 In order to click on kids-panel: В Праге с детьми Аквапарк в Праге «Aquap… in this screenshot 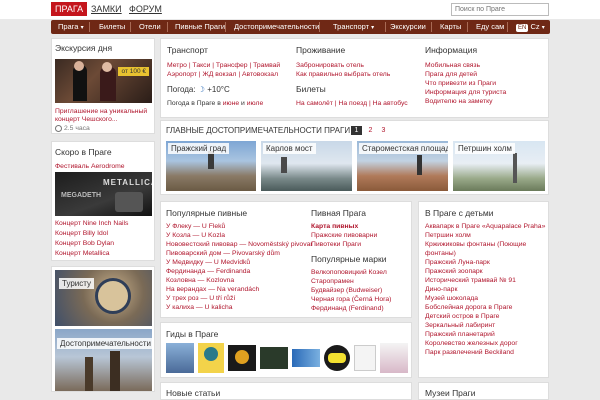, I will do `click(483, 289)`.